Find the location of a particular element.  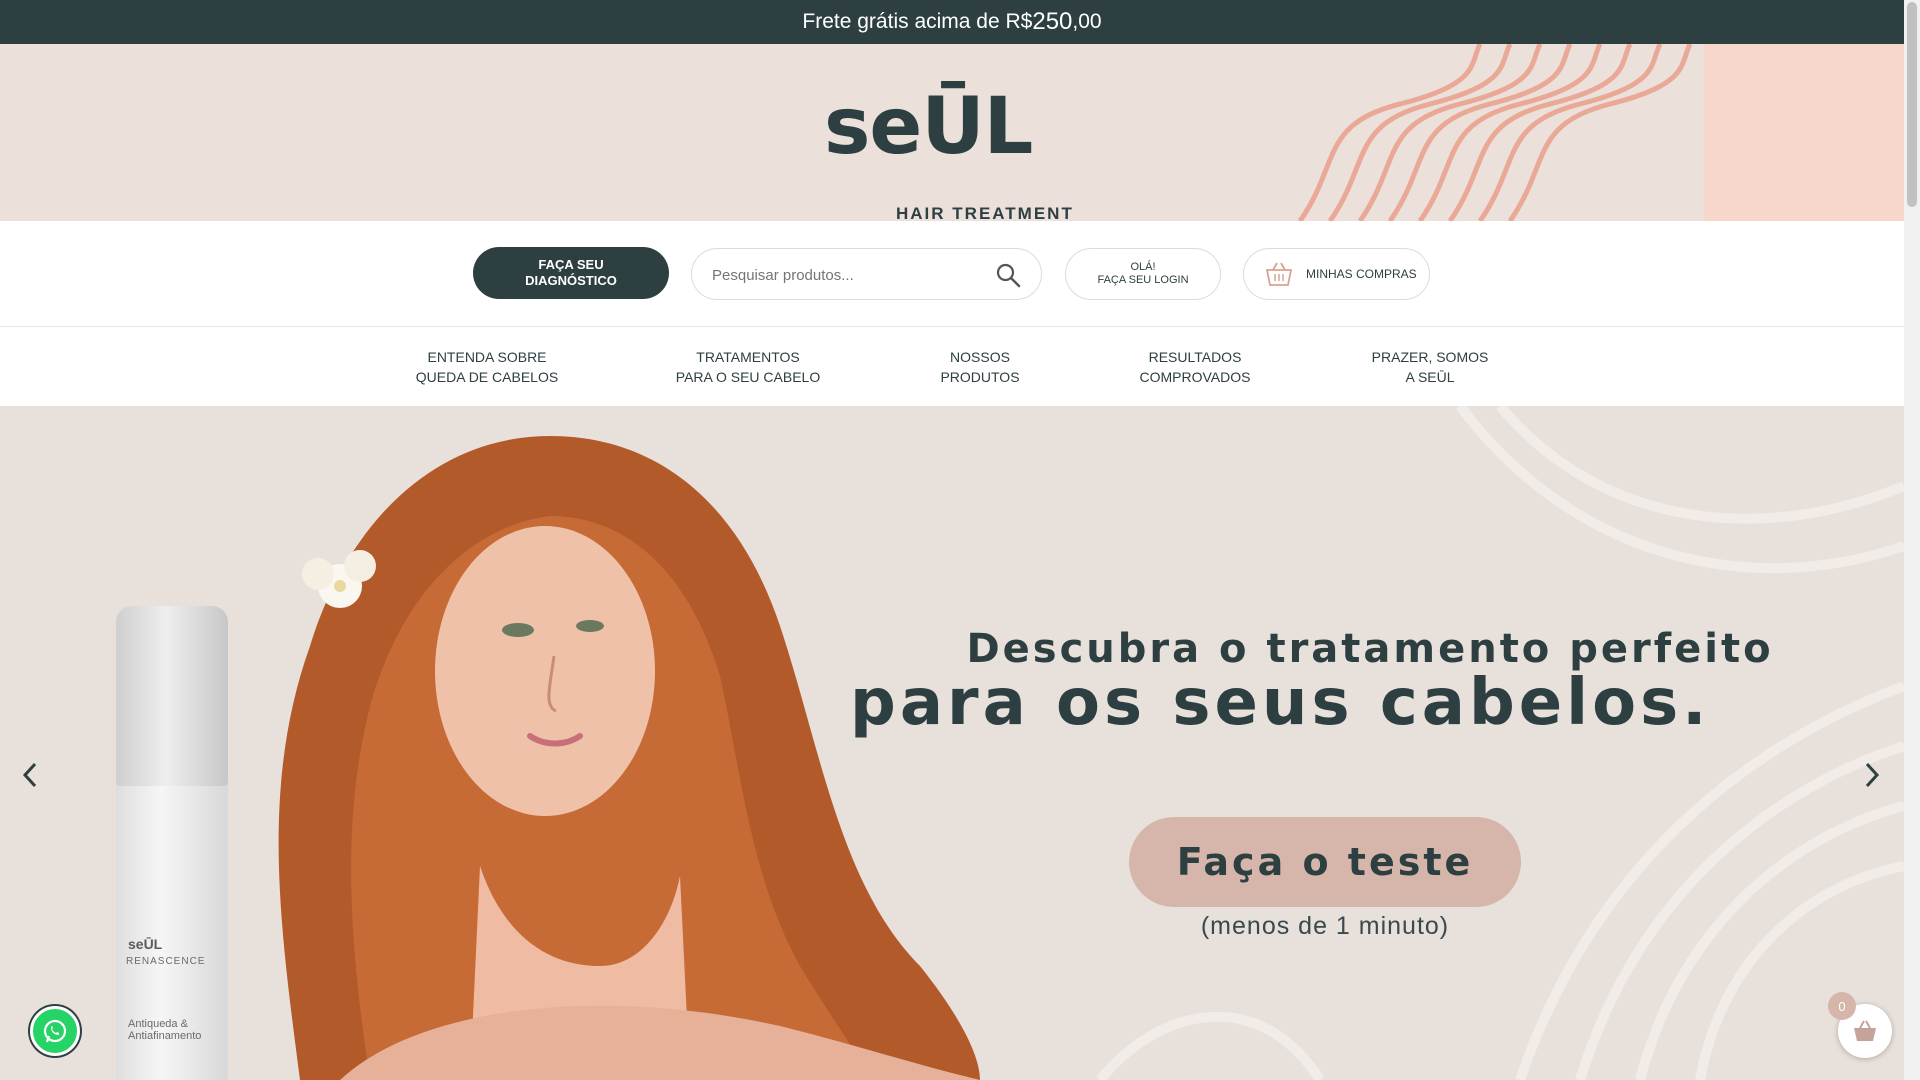

announcement-cents: ,00 is located at coordinates (1087, 21).